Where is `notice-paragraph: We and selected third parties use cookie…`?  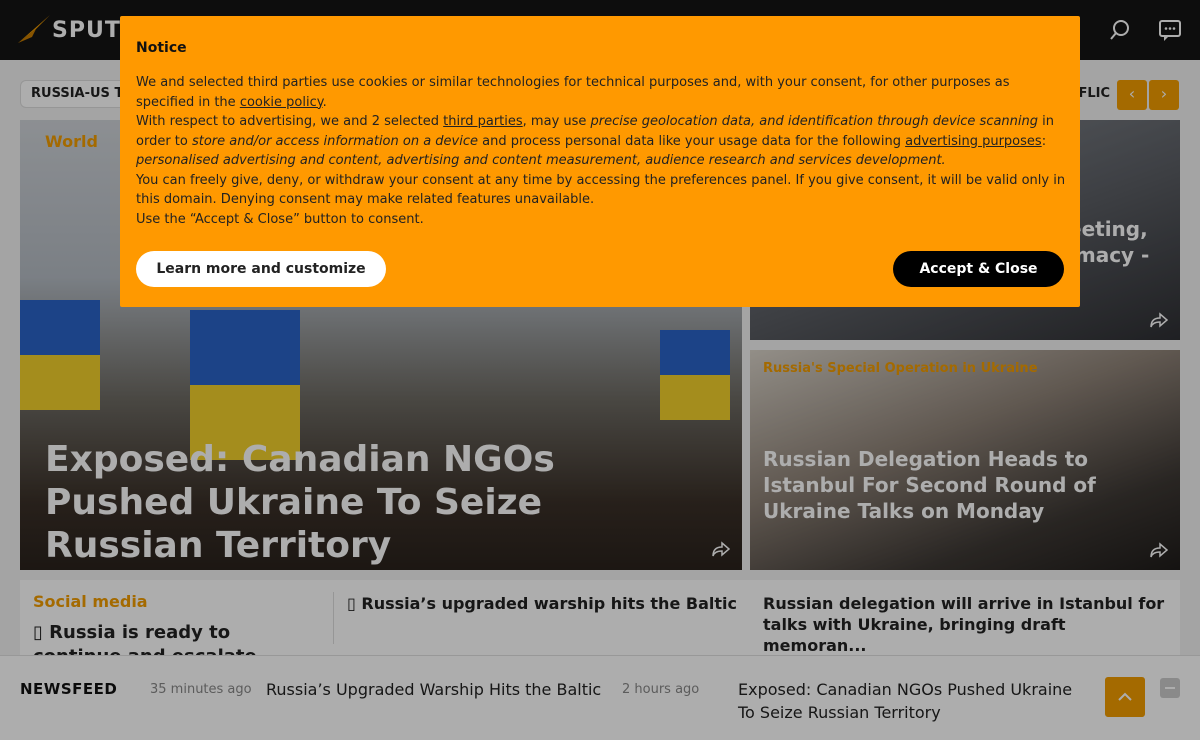
notice-paragraph: We and selected third parties use cookie… is located at coordinates (573, 92).